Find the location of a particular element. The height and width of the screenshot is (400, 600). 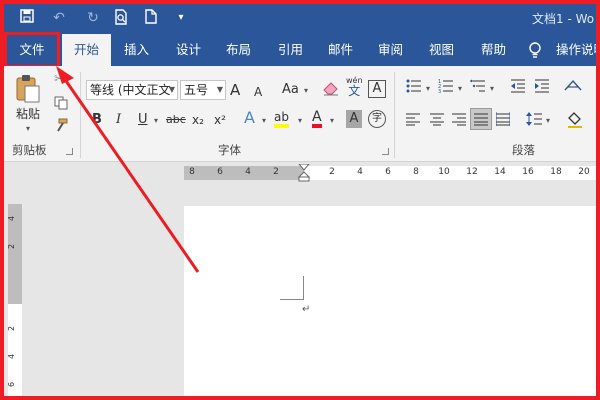

align-right-svg is located at coordinates (459, 119).